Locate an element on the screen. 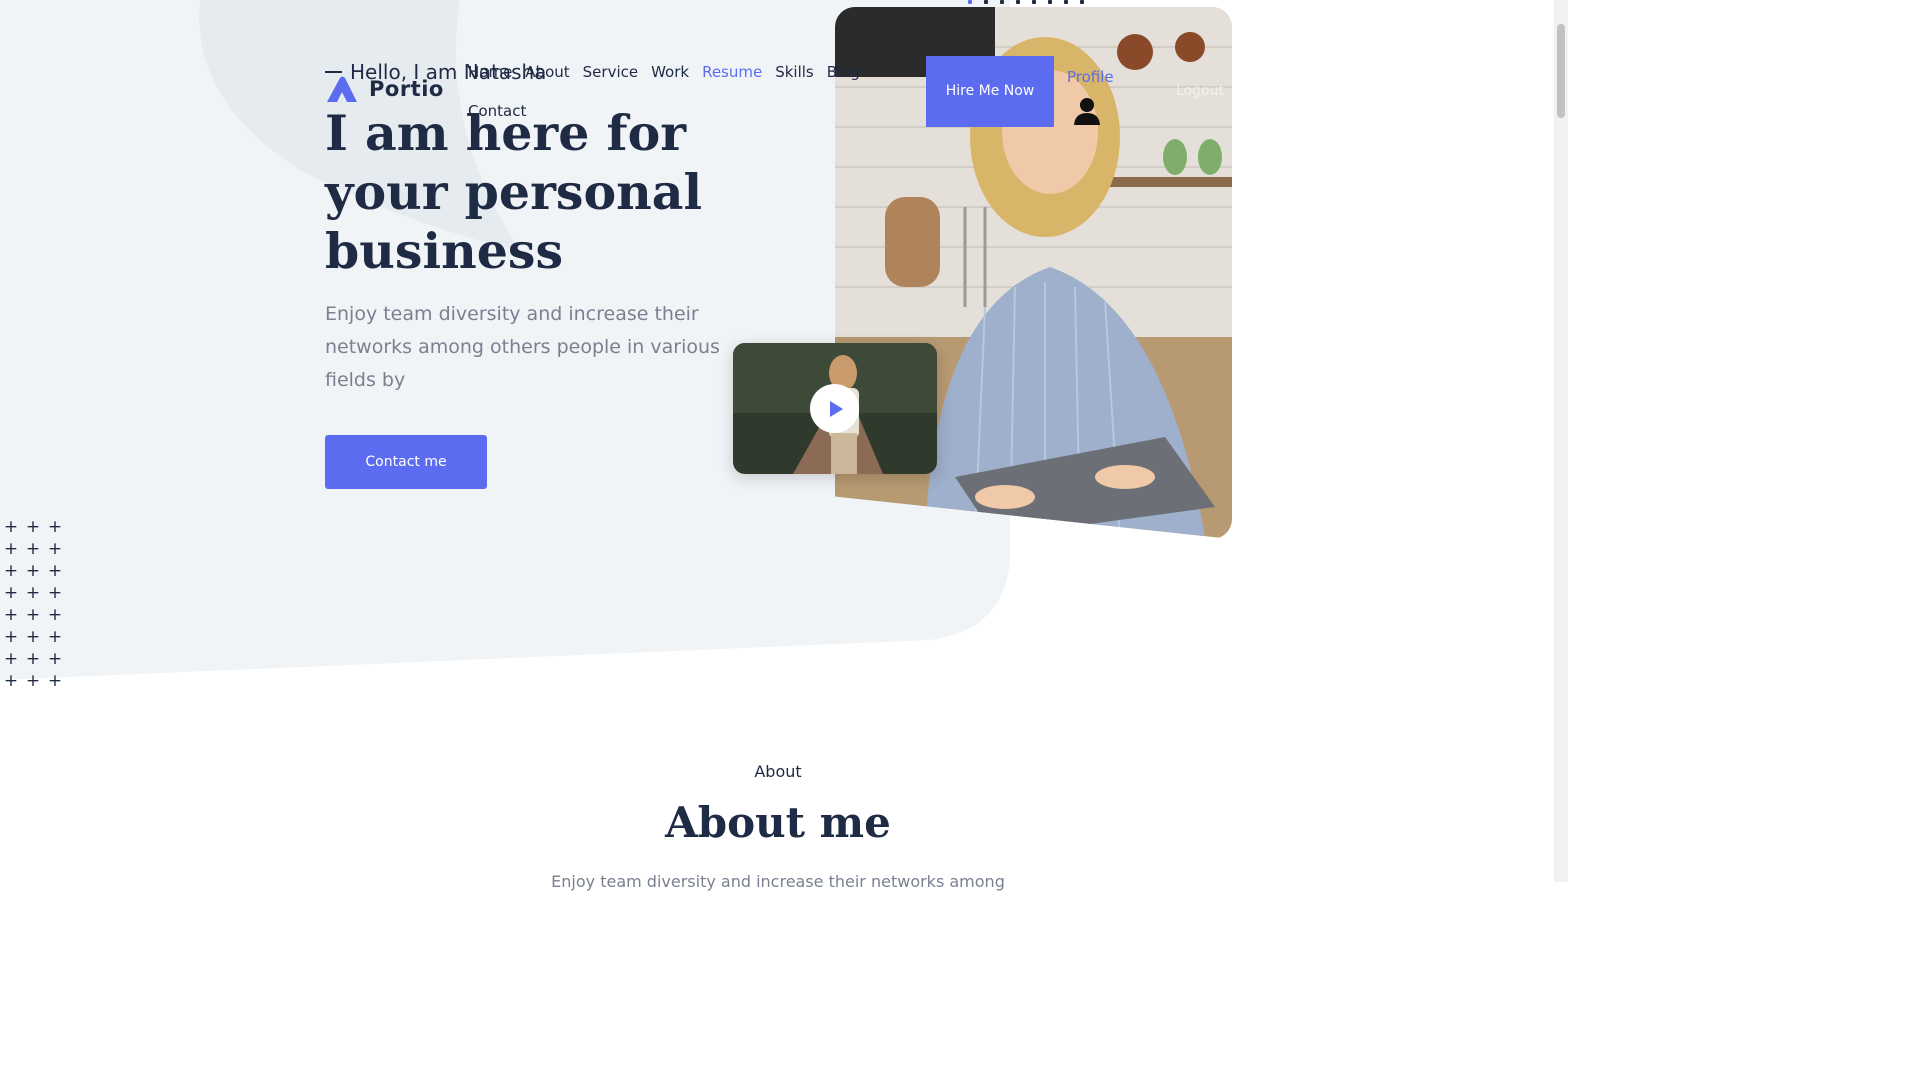 The height and width of the screenshot is (1080, 1920). nav-item-home: Home is located at coordinates (490, 72).